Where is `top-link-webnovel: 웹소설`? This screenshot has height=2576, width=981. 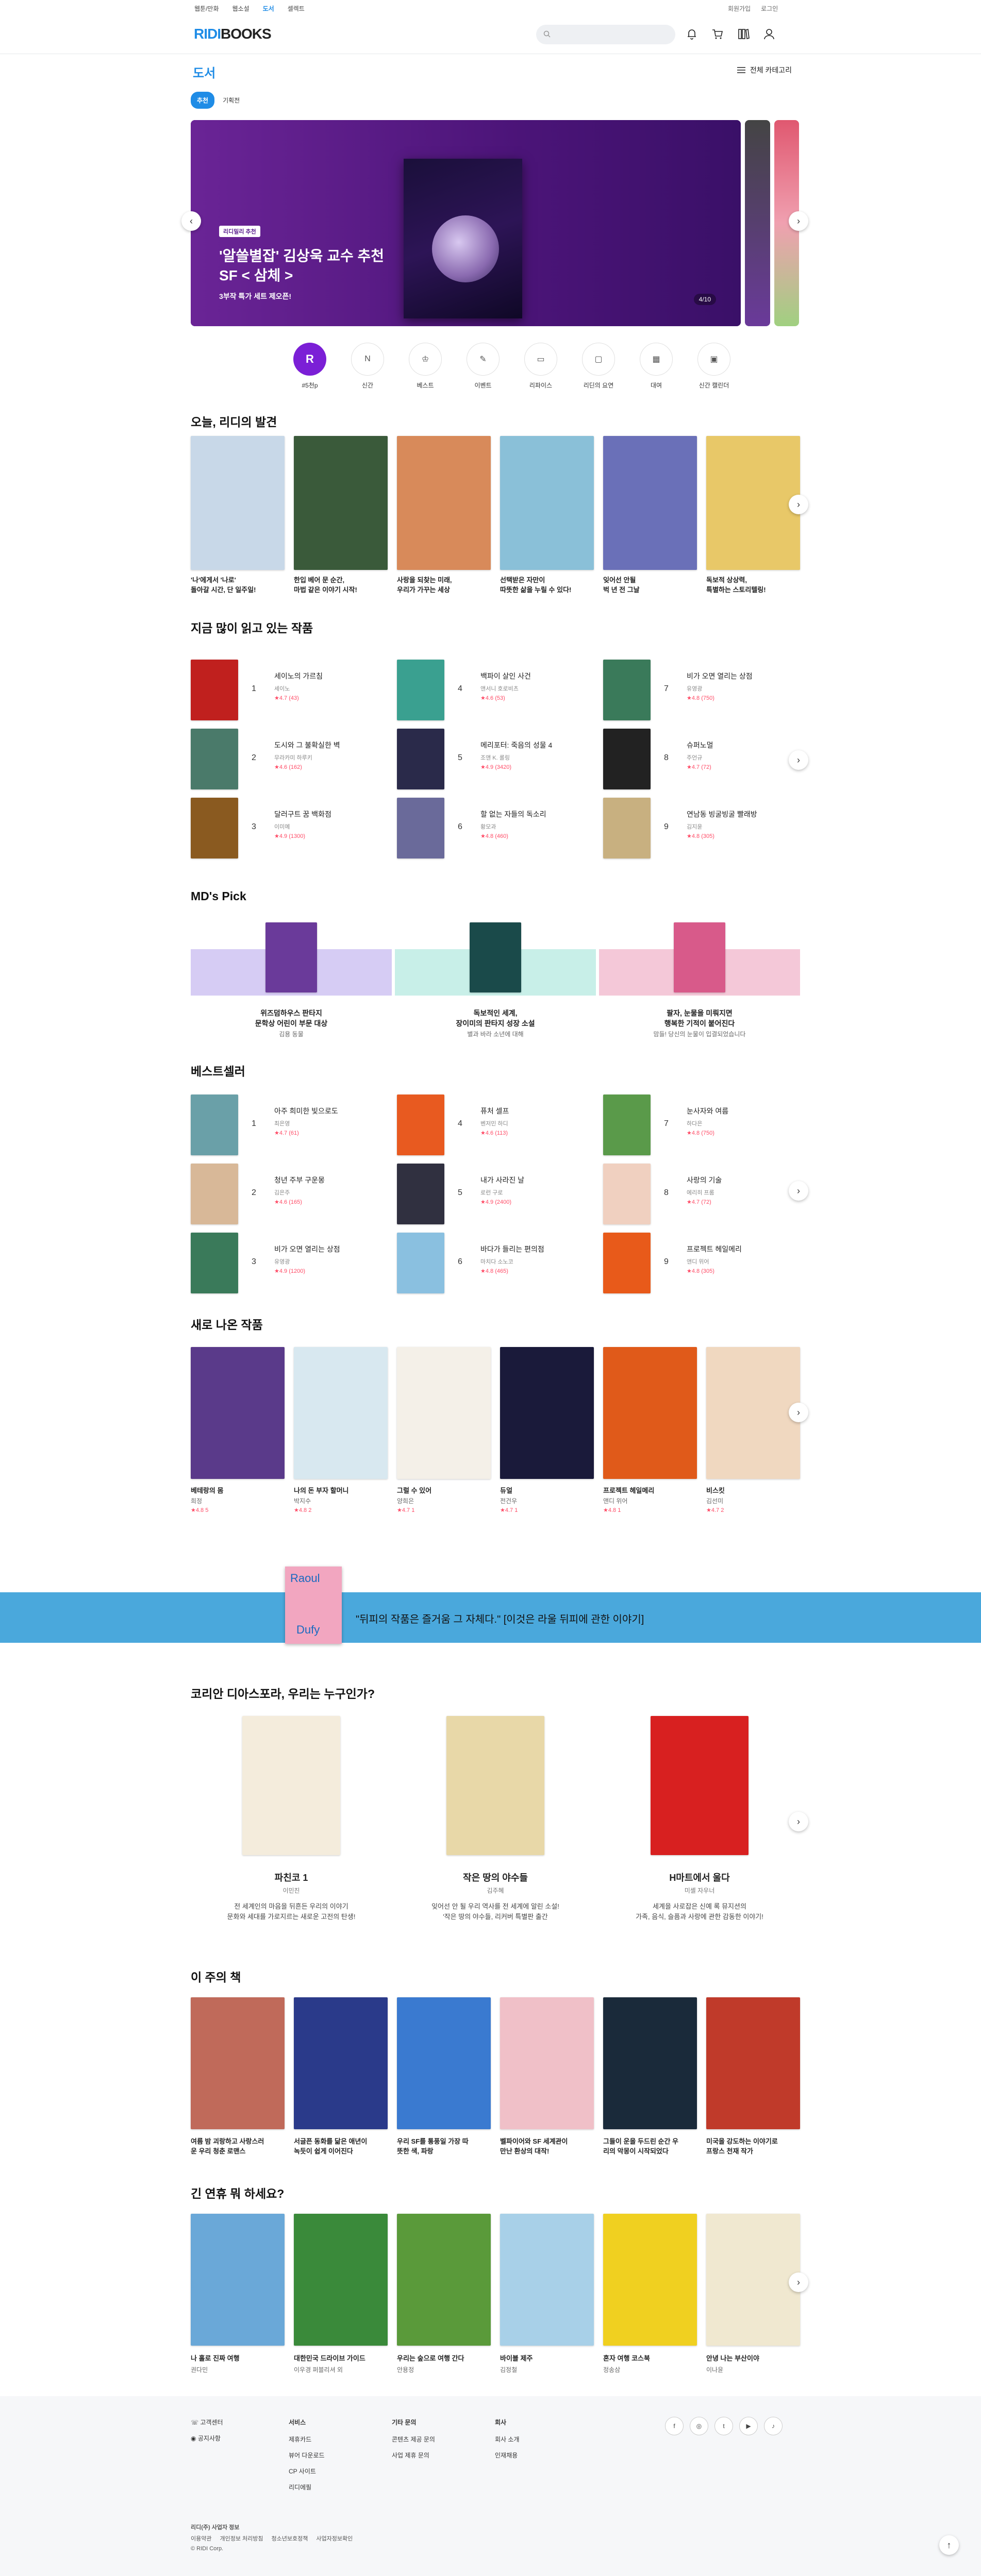 top-link-webnovel: 웹소설 is located at coordinates (241, 8).